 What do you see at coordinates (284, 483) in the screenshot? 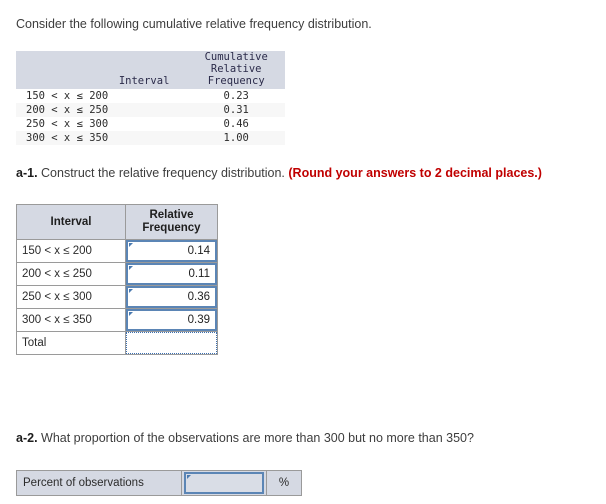
I see `percent-unit-label: %` at bounding box center [284, 483].